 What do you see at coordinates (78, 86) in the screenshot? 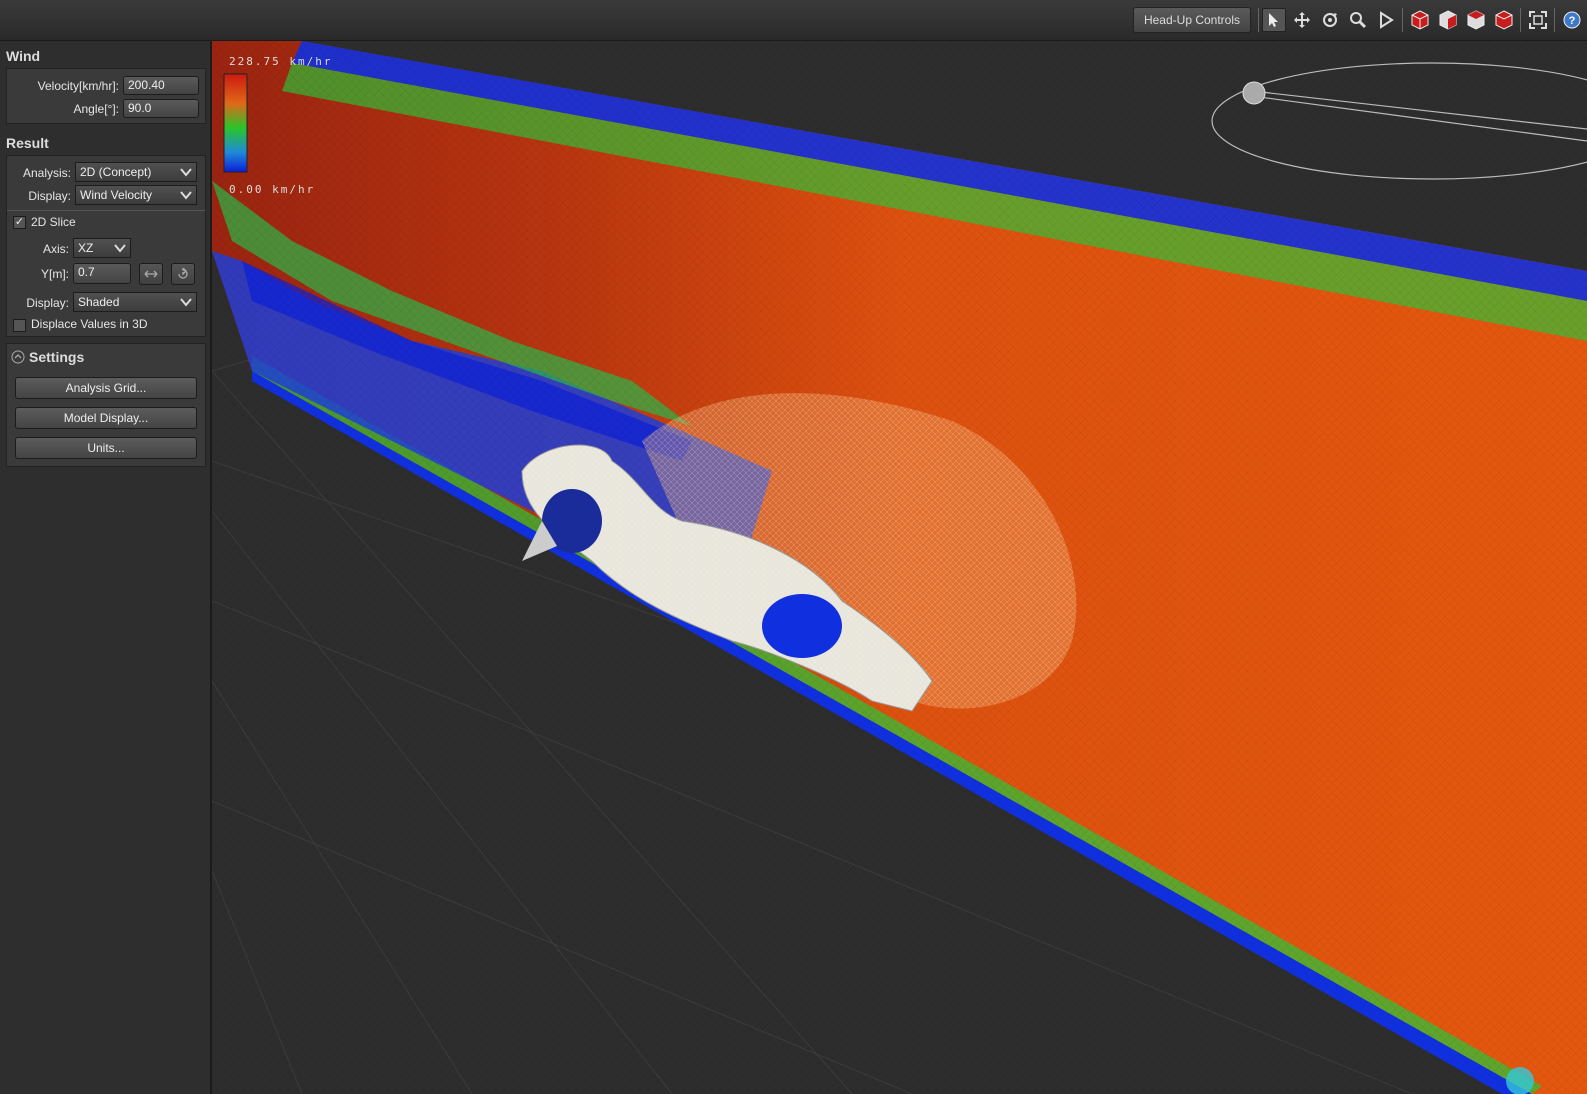
I see `velocity-label: Velocity[km/hr]:` at bounding box center [78, 86].